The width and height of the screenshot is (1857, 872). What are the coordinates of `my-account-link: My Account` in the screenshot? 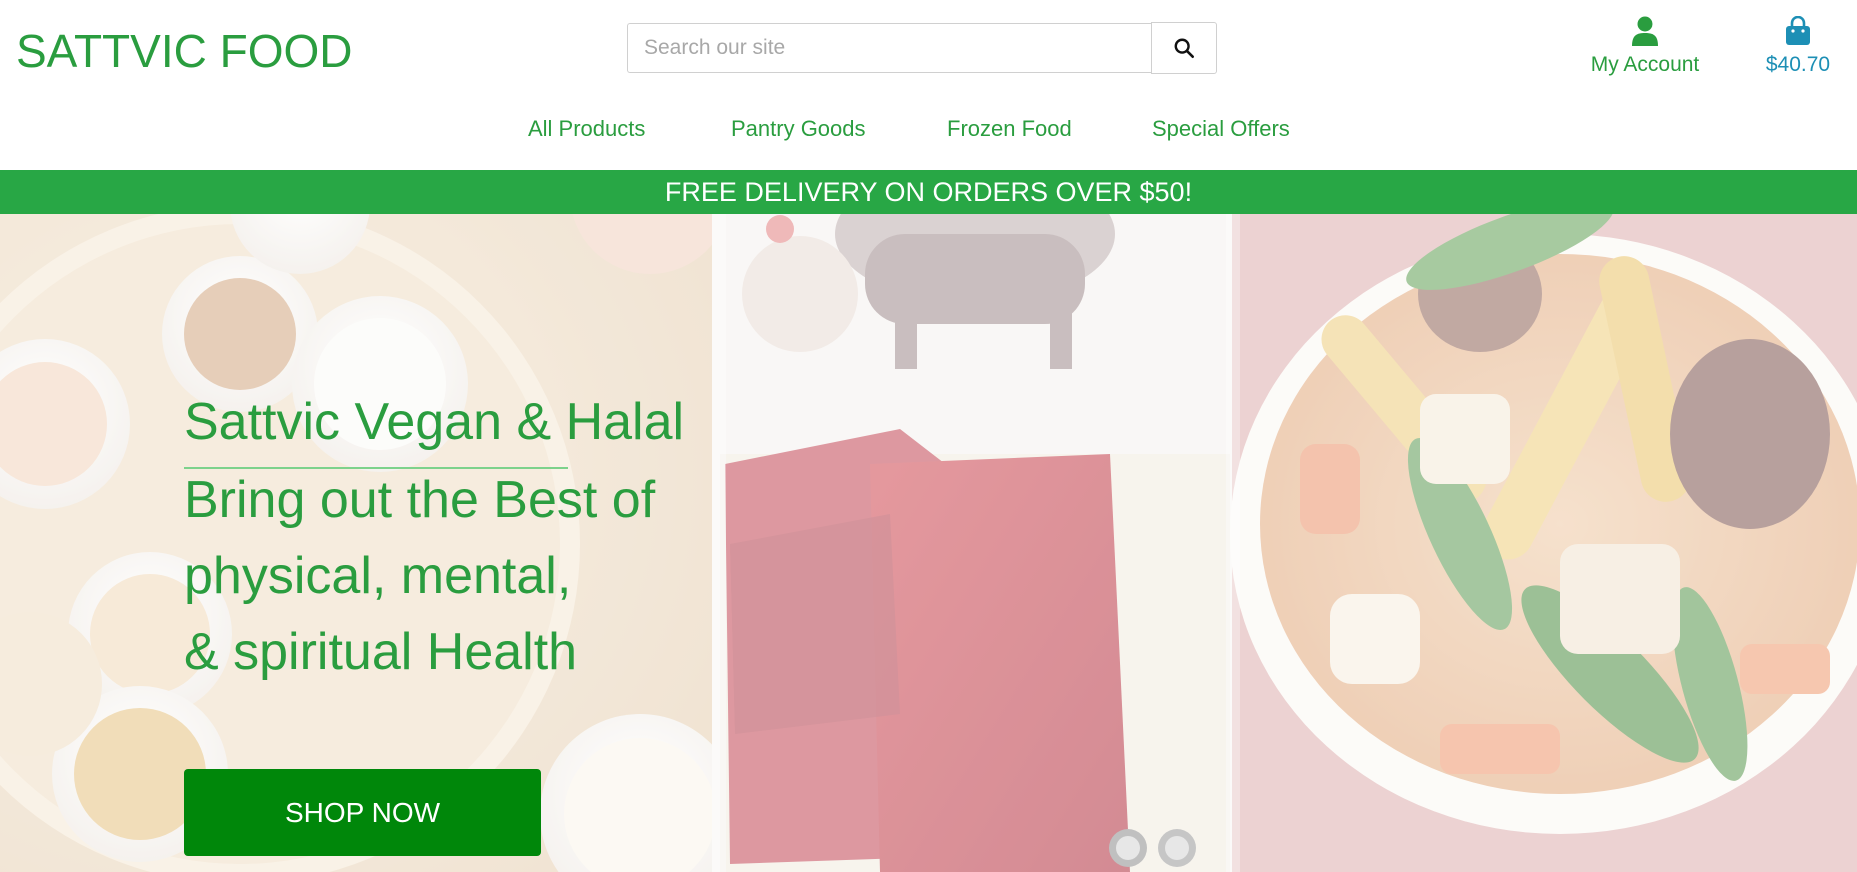 It's located at (1645, 46).